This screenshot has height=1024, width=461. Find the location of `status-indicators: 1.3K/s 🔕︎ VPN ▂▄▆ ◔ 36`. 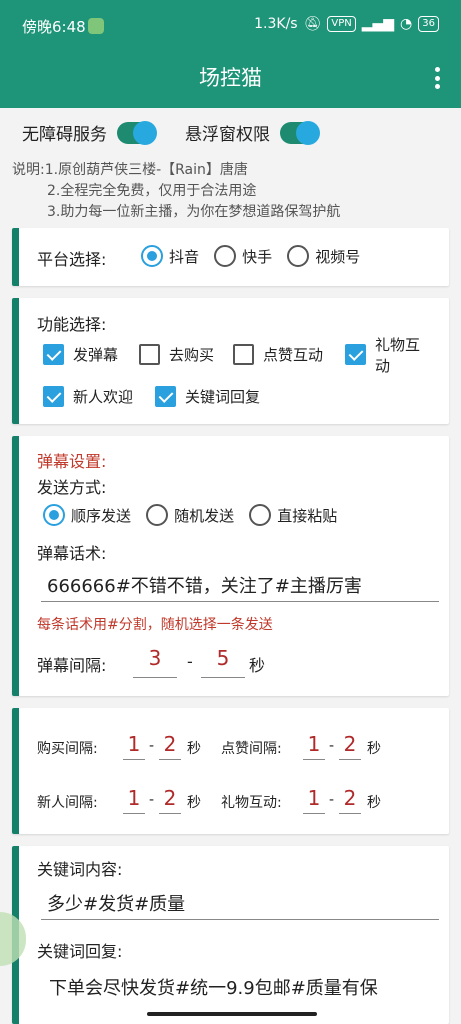

status-indicators: 1.3K/s 🔕︎ VPN ▂▄▆ ◔ 36 is located at coordinates (346, 24).